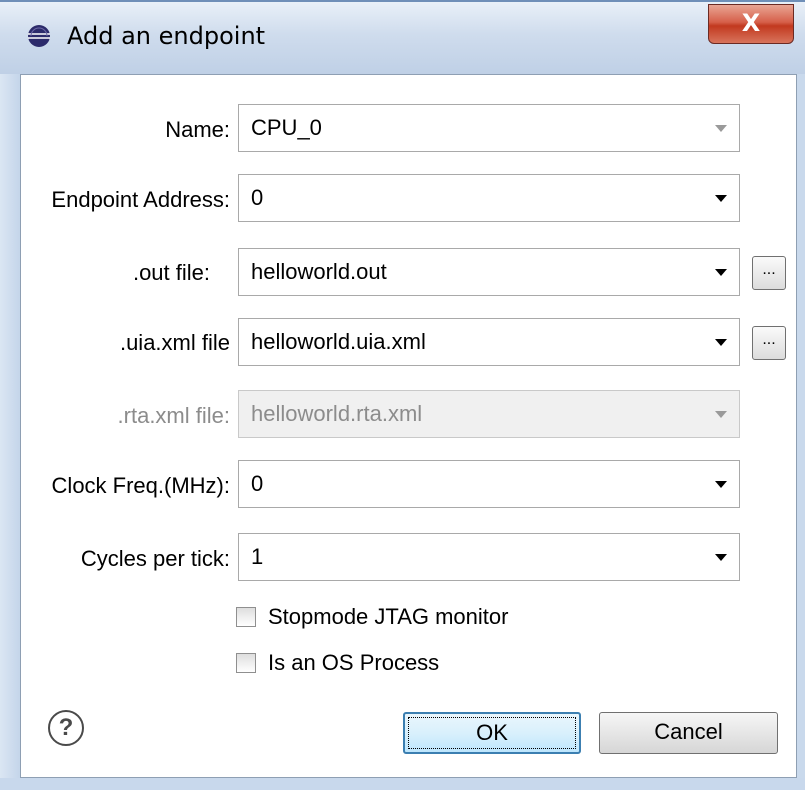 This screenshot has width=805, height=790. Describe the element at coordinates (801, 432) in the screenshot. I see `window-frame-right` at that location.